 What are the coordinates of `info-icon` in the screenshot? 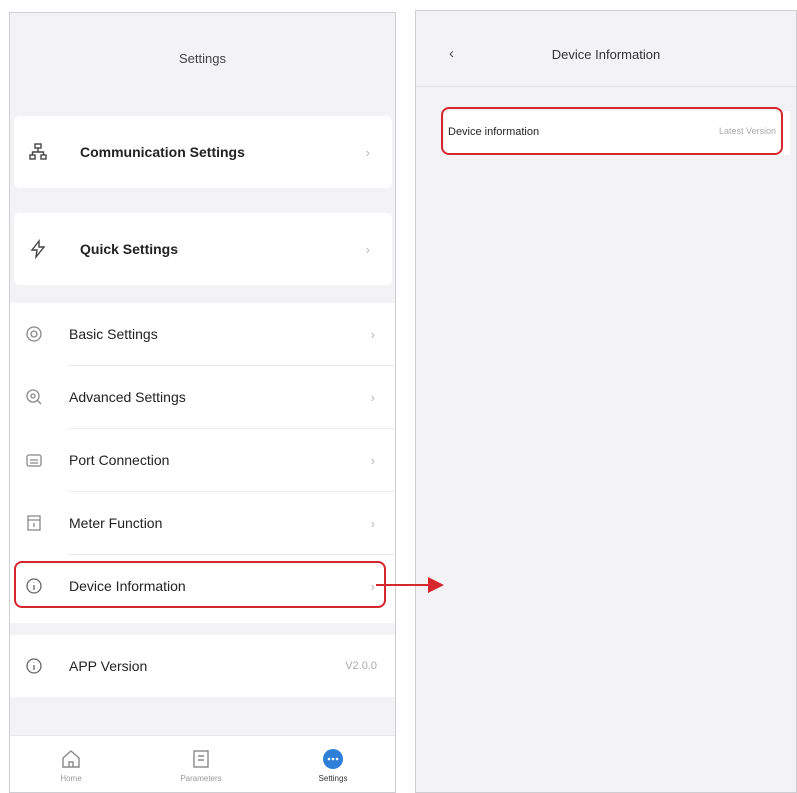 It's located at (34, 666).